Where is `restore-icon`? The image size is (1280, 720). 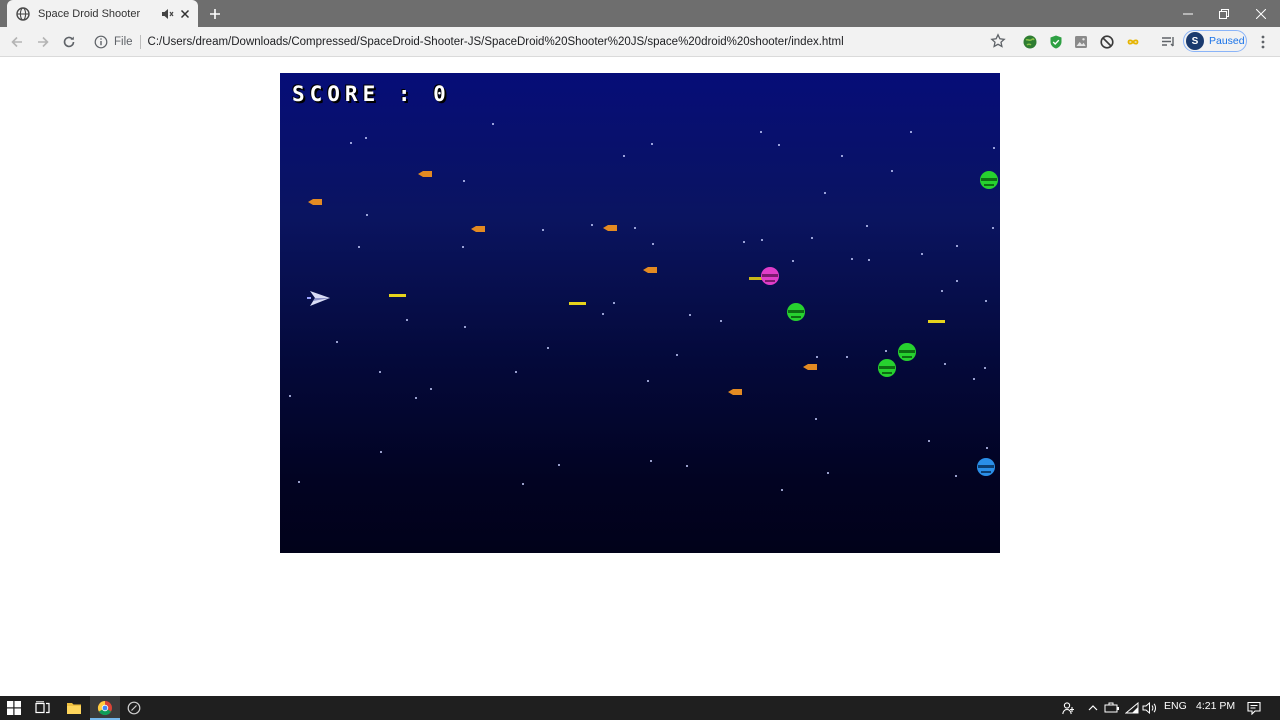 restore-icon is located at coordinates (1224, 13).